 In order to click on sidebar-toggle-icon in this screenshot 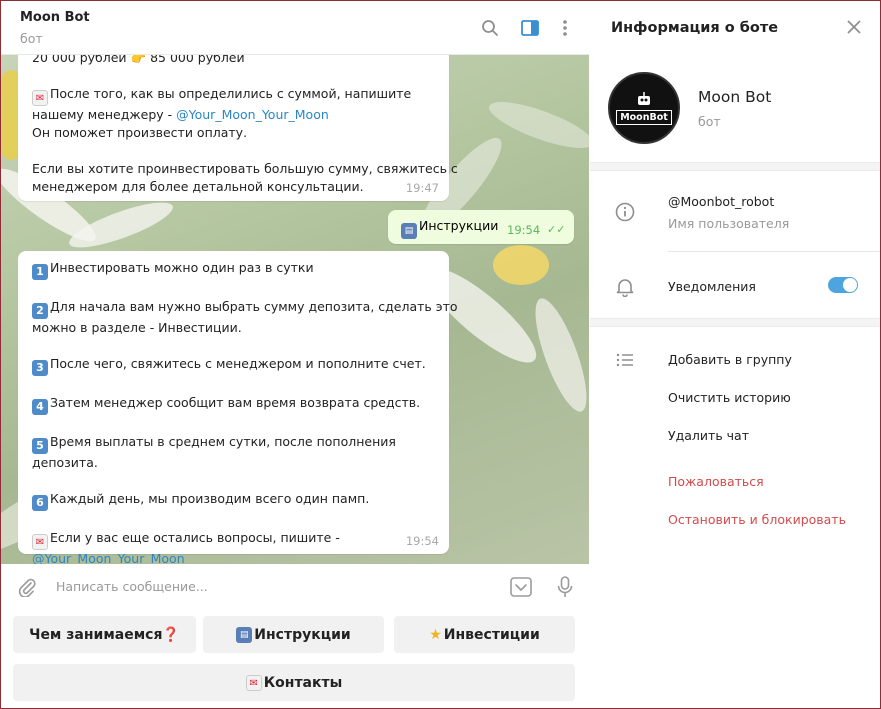, I will do `click(530, 28)`.